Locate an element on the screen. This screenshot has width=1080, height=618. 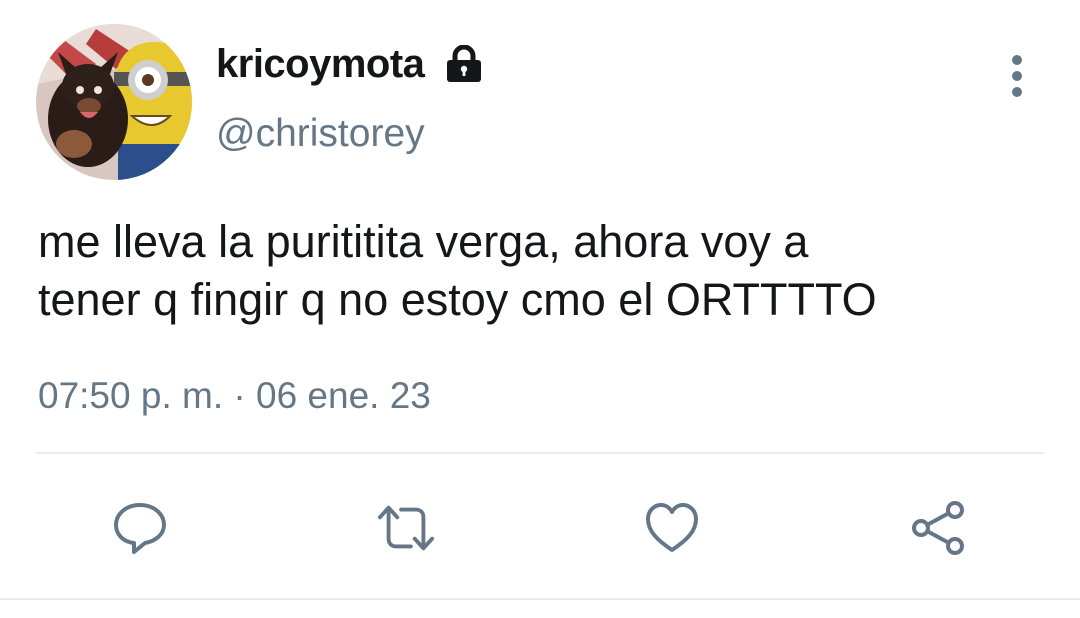
user-name-row: kricoymota is located at coordinates (350, 64).